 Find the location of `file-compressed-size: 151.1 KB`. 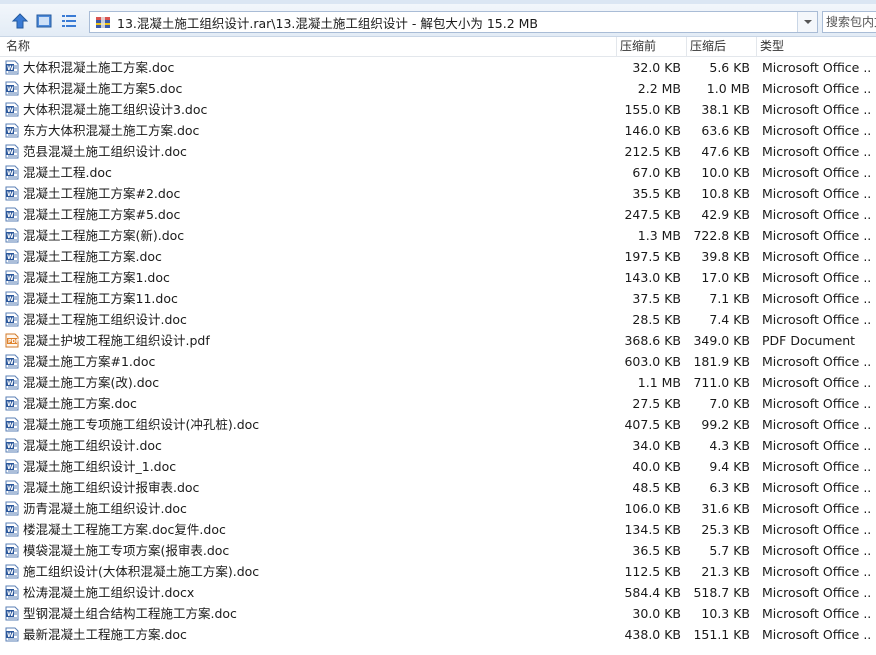

file-compressed-size: 151.1 KB is located at coordinates (721, 634).